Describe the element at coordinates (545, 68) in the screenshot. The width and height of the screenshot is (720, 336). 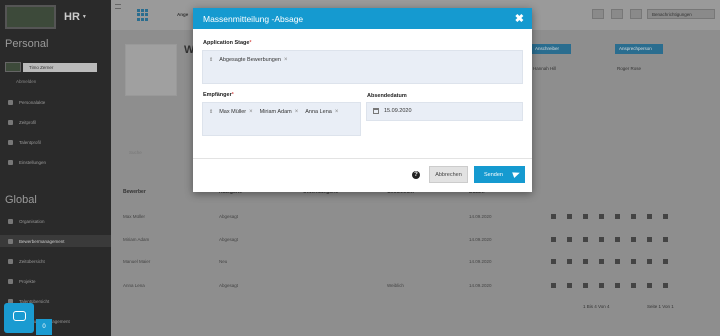
I see `anschreiber-value: Hannah Hill` at that location.